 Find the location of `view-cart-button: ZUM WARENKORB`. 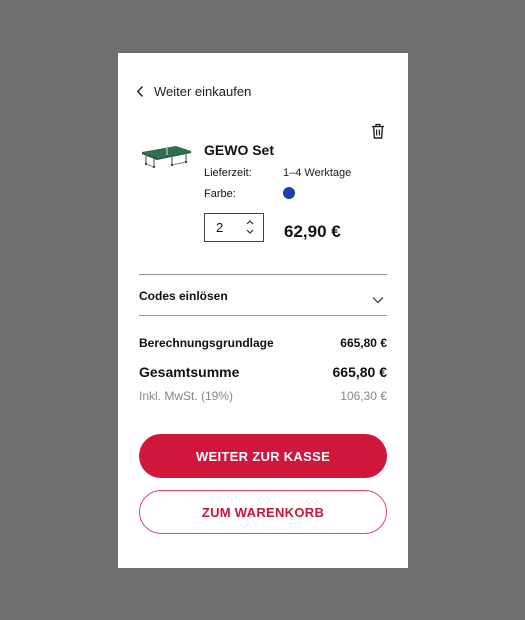

view-cart-button: ZUM WARENKORB is located at coordinates (263, 512).